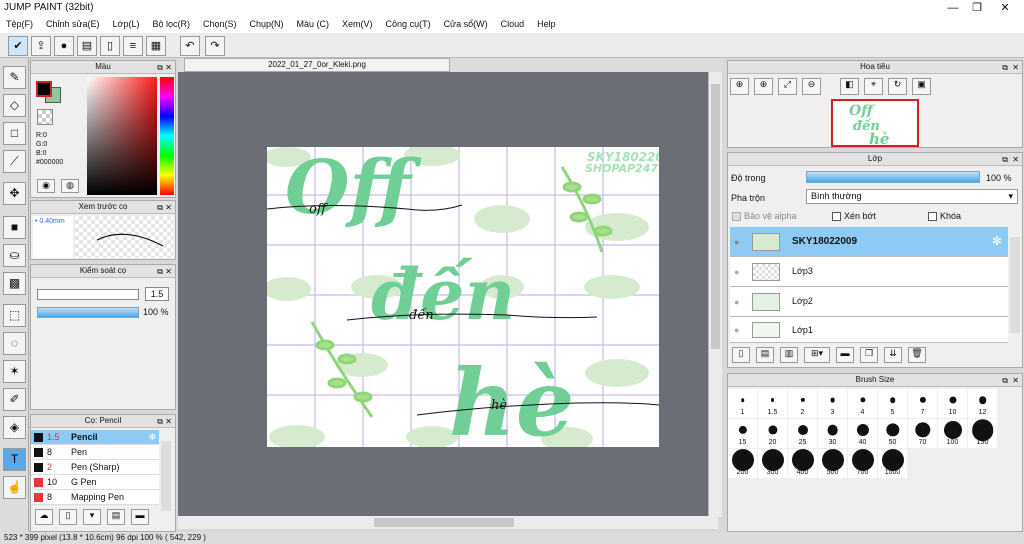 This screenshot has width=1024, height=544. What do you see at coordinates (833, 464) in the screenshot?
I see `brush-size-cell: 500` at bounding box center [833, 464].